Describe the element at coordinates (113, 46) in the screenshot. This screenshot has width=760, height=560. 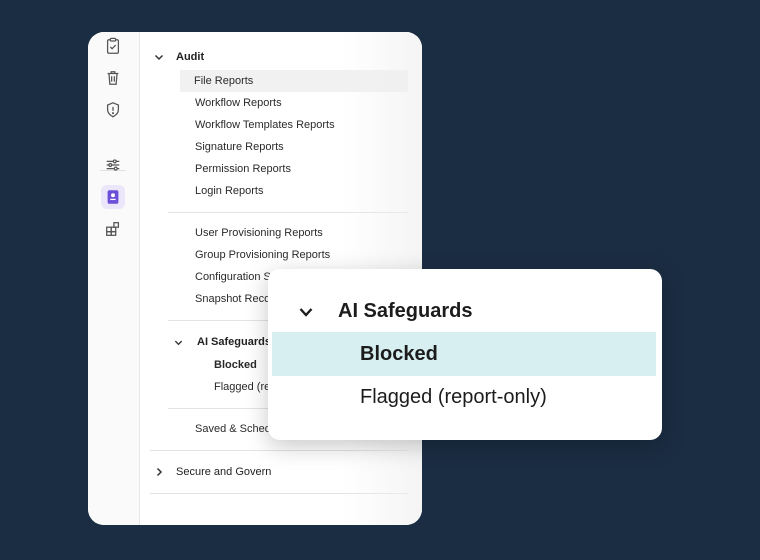
I see `clipboard-check-icon` at that location.